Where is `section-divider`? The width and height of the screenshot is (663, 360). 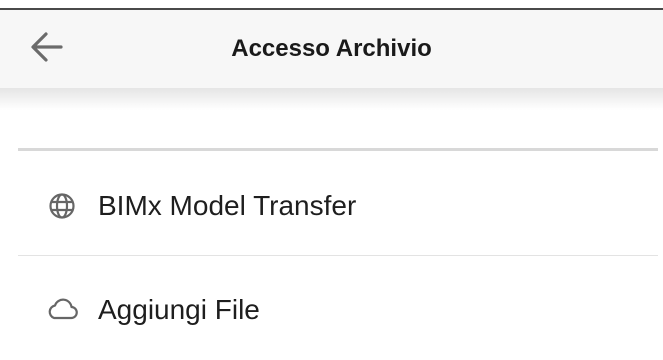
section-divider is located at coordinates (338, 149).